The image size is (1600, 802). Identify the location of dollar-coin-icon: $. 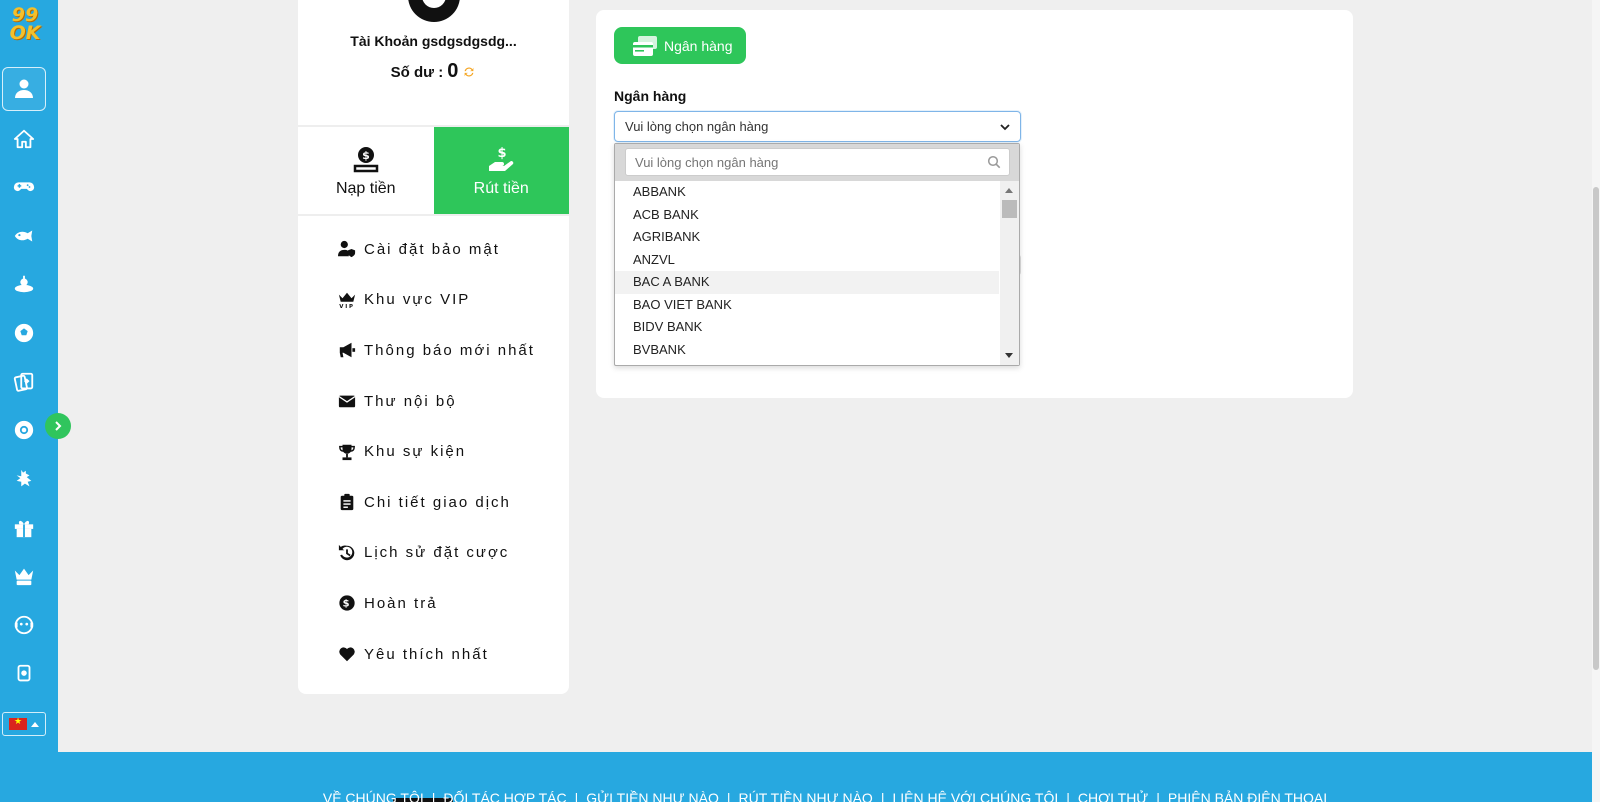
(347, 603).